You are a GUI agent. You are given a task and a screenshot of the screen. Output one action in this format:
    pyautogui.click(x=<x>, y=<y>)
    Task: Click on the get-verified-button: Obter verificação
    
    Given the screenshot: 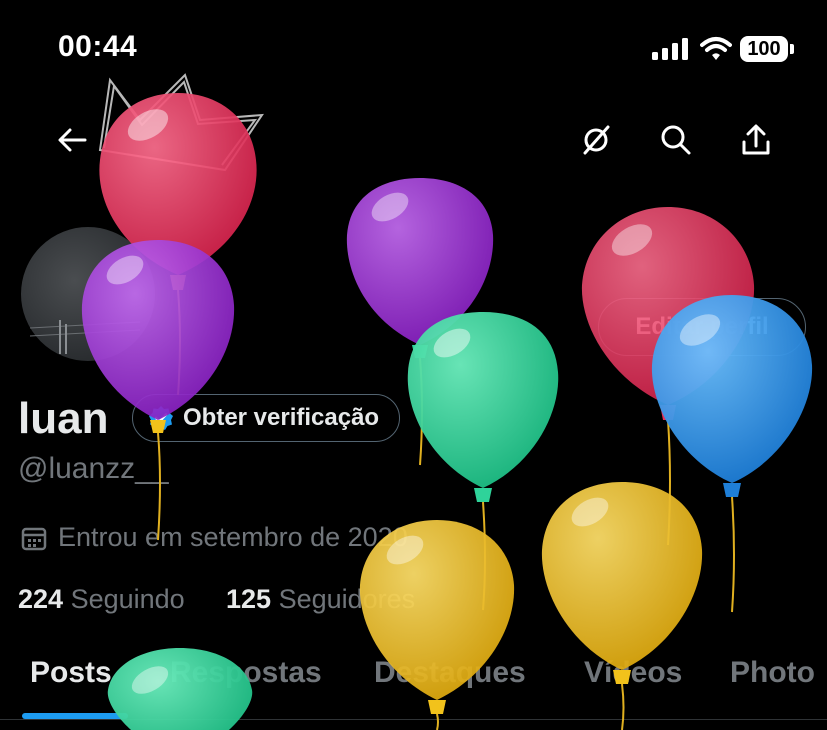 What is the action you would take?
    pyautogui.click(x=266, y=418)
    